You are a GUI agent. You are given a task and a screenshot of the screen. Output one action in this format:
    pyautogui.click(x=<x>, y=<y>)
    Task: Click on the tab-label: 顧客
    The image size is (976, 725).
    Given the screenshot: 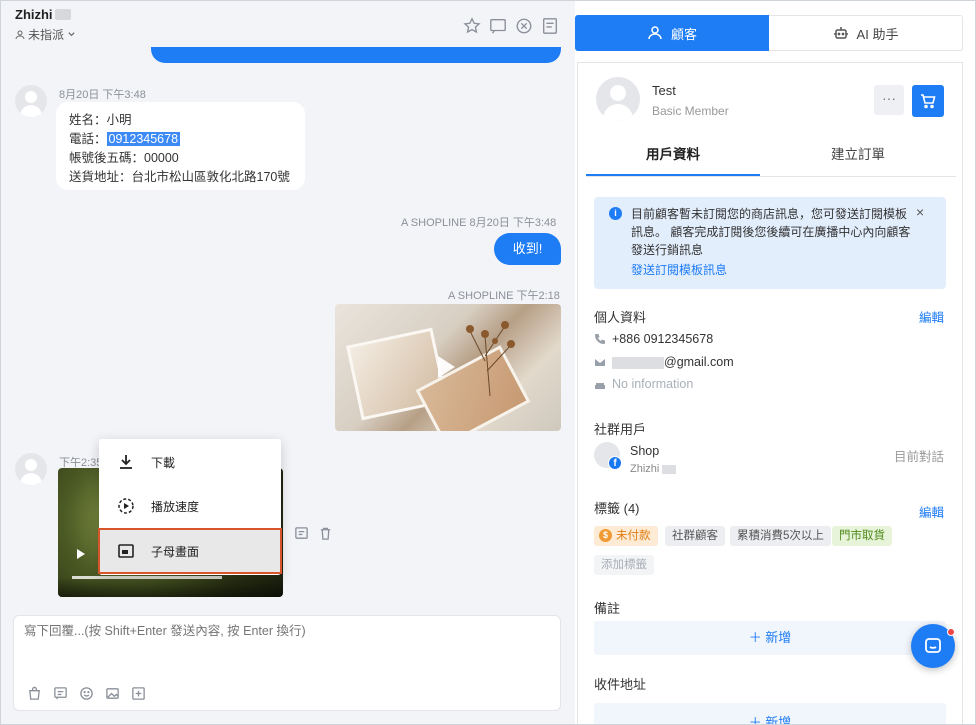 What is the action you would take?
    pyautogui.click(x=683, y=34)
    